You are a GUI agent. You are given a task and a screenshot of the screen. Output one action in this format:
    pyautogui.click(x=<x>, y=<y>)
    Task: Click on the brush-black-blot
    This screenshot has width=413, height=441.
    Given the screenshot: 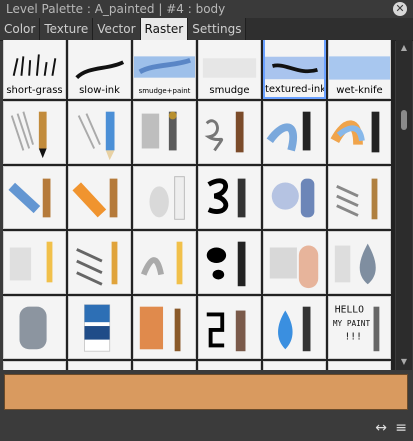 What is the action you would take?
    pyautogui.click(x=229, y=262)
    